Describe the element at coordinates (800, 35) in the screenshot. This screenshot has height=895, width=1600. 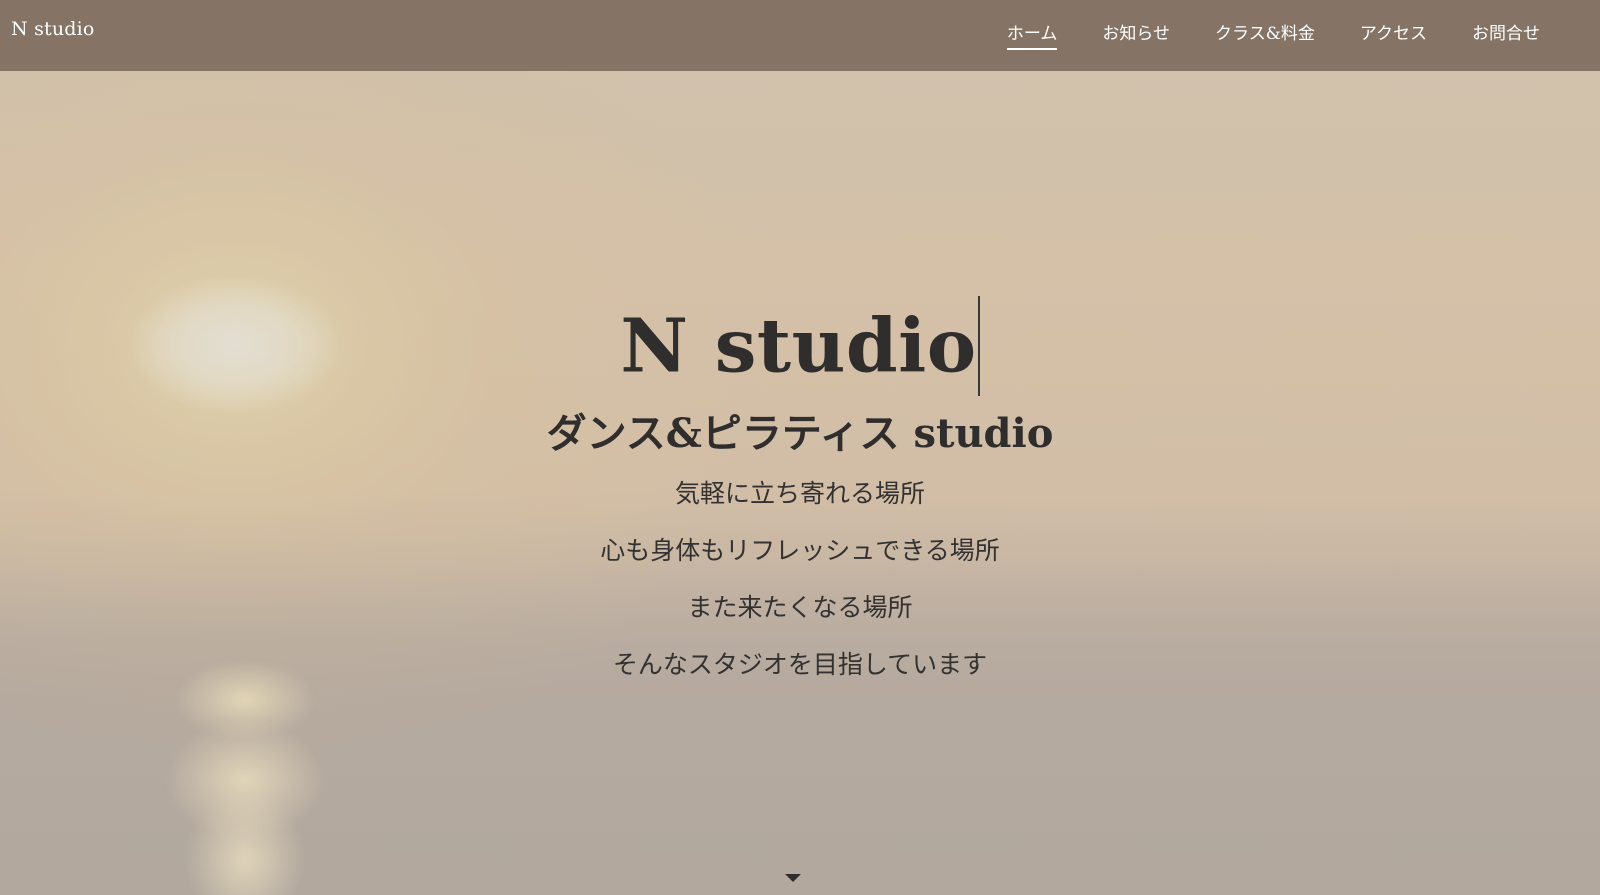
I see `site-header: N studio ホーム お知らせ クラス&料金 アクセス お問合せ` at that location.